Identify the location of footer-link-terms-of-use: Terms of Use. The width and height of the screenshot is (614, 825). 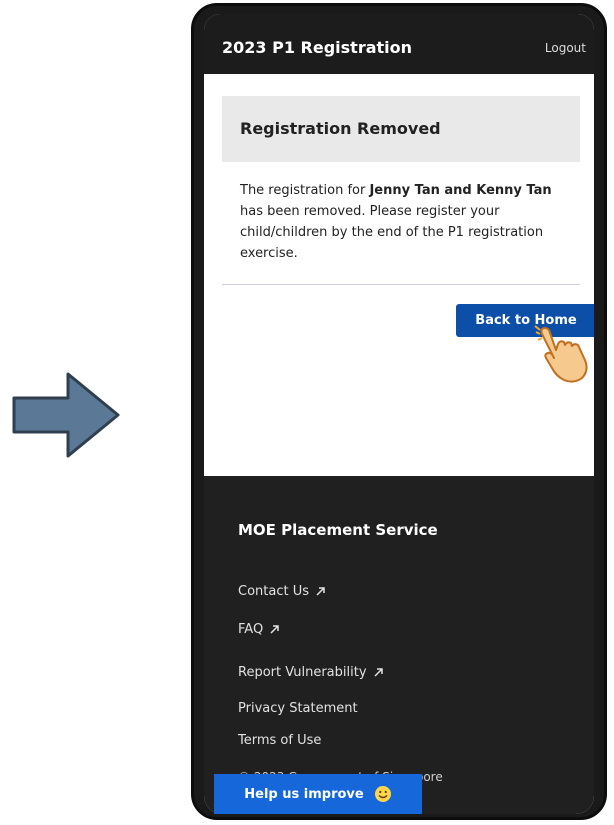
(279, 740).